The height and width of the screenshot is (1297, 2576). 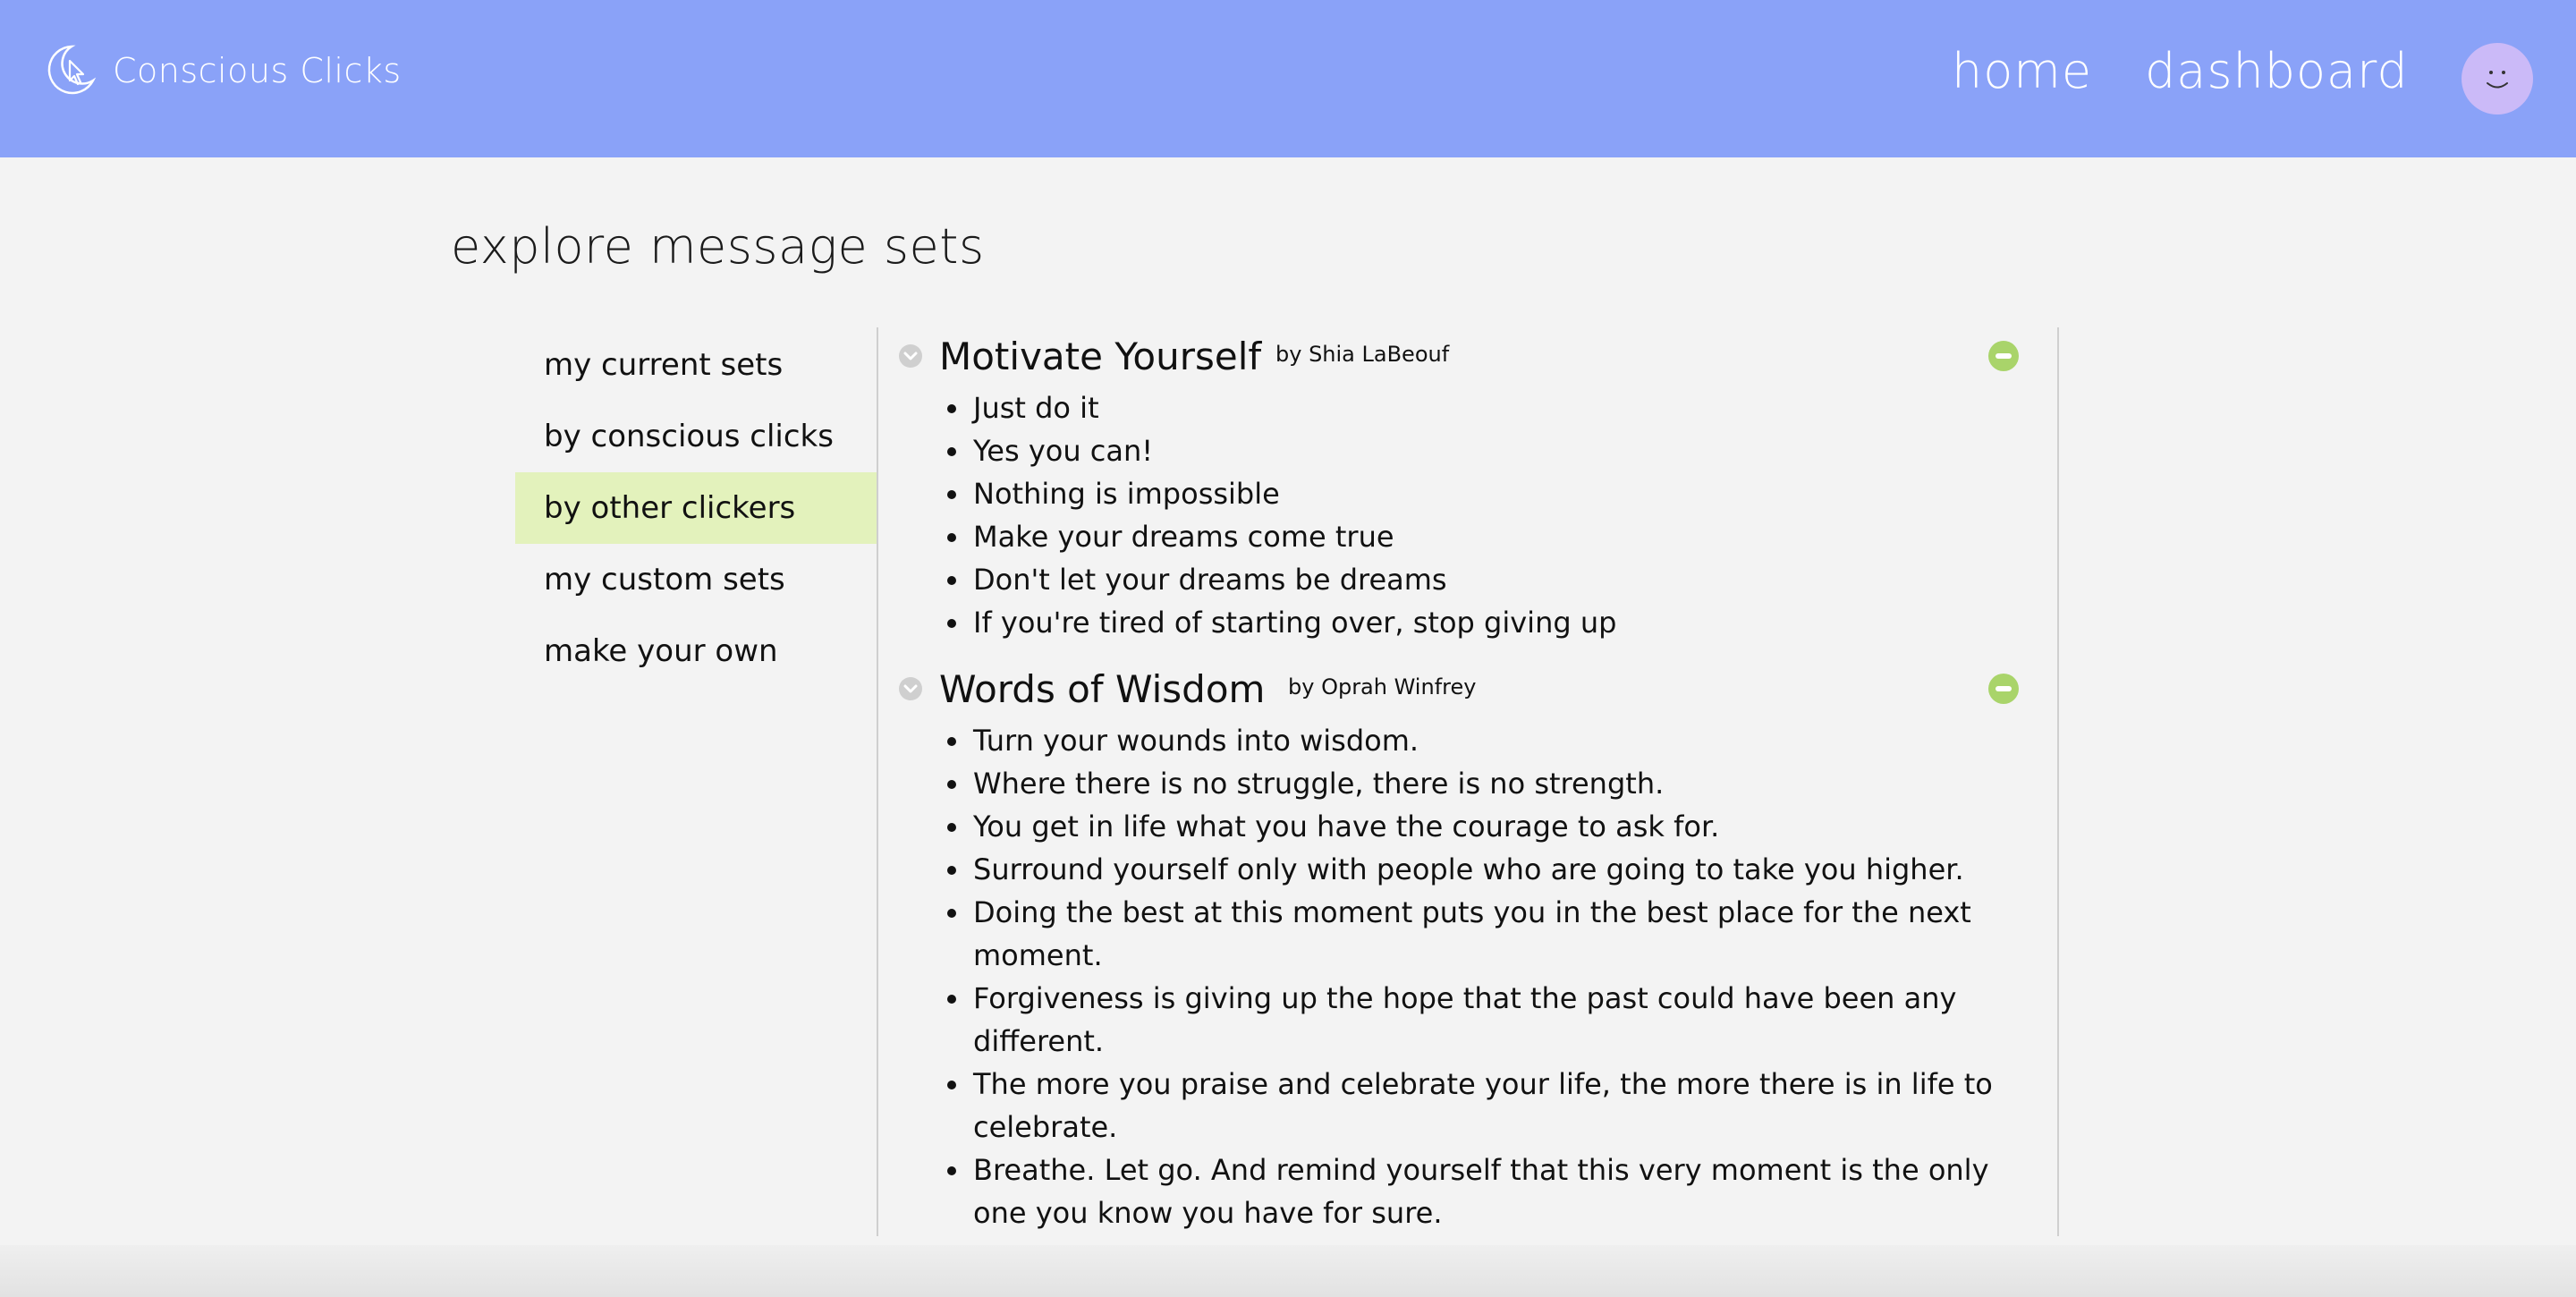 I want to click on list-item: Make your dreams come true, so click(x=1505, y=537).